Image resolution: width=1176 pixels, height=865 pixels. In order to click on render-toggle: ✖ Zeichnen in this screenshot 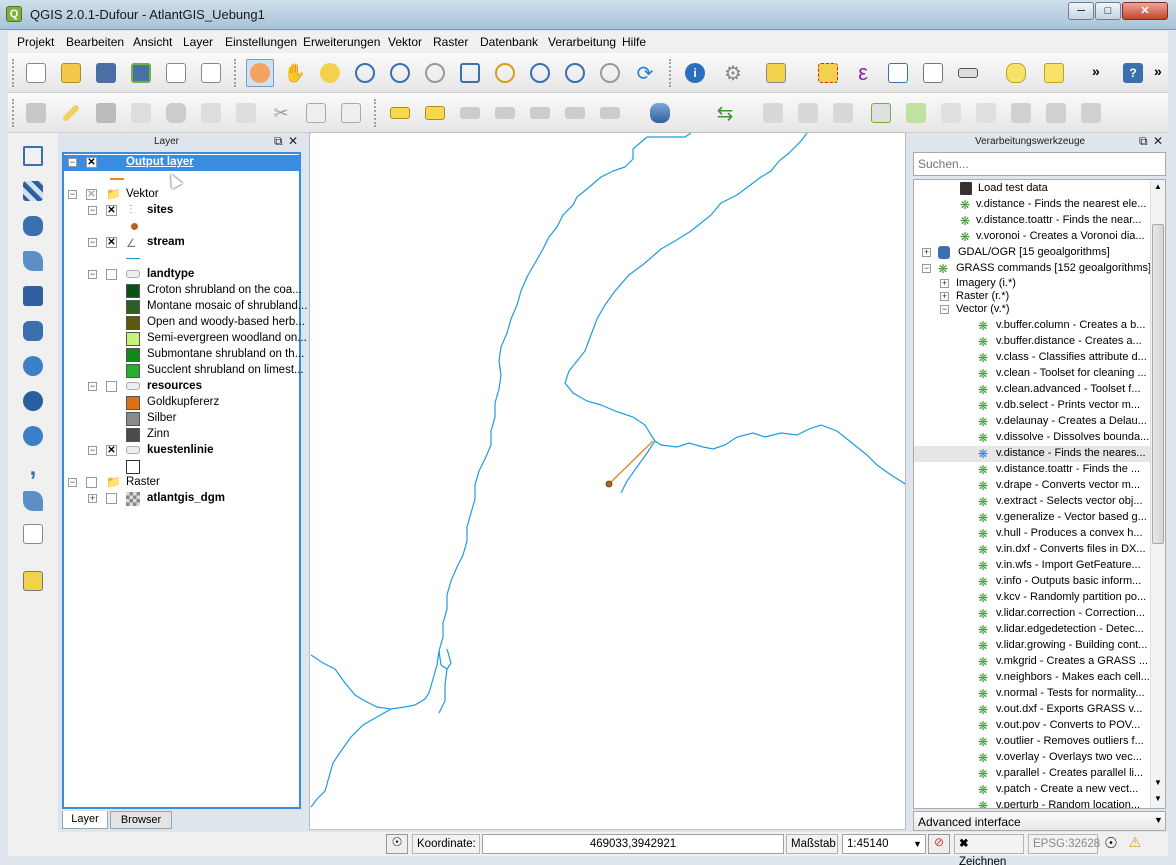, I will do `click(989, 849)`.